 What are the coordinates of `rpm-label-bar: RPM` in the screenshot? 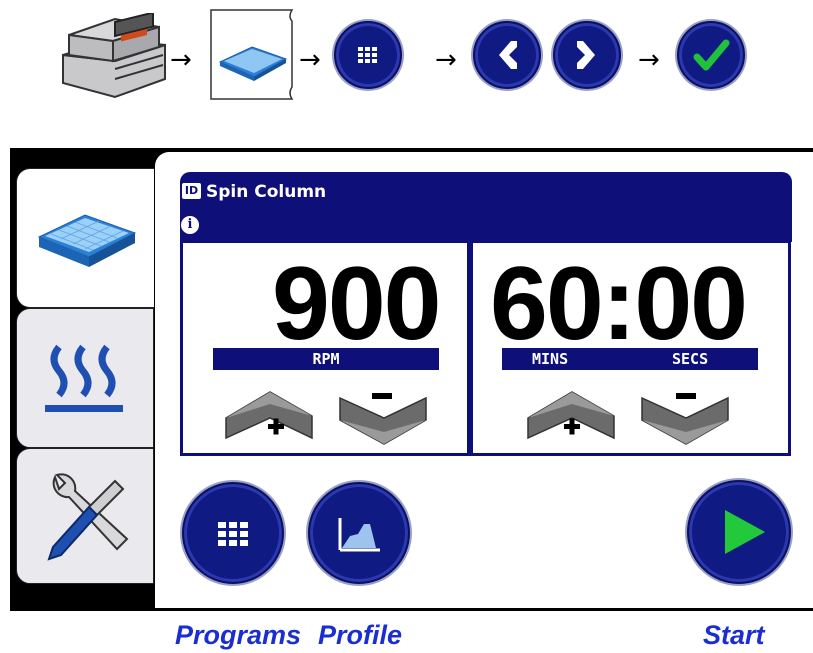 It's located at (326, 359).